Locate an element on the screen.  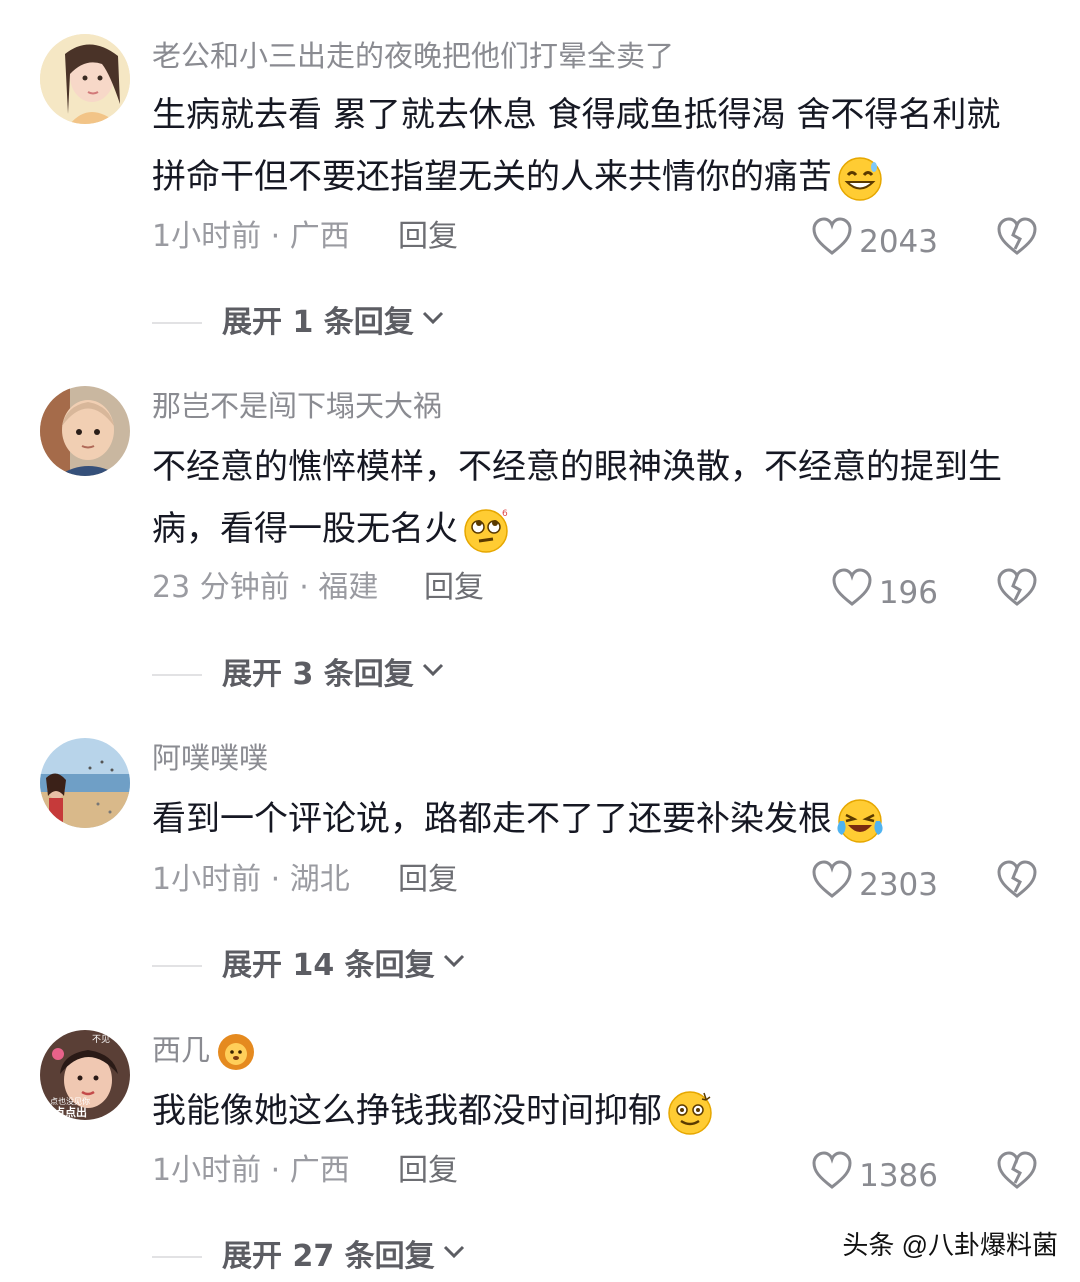
username-text: 西几 is located at coordinates (181, 1050).